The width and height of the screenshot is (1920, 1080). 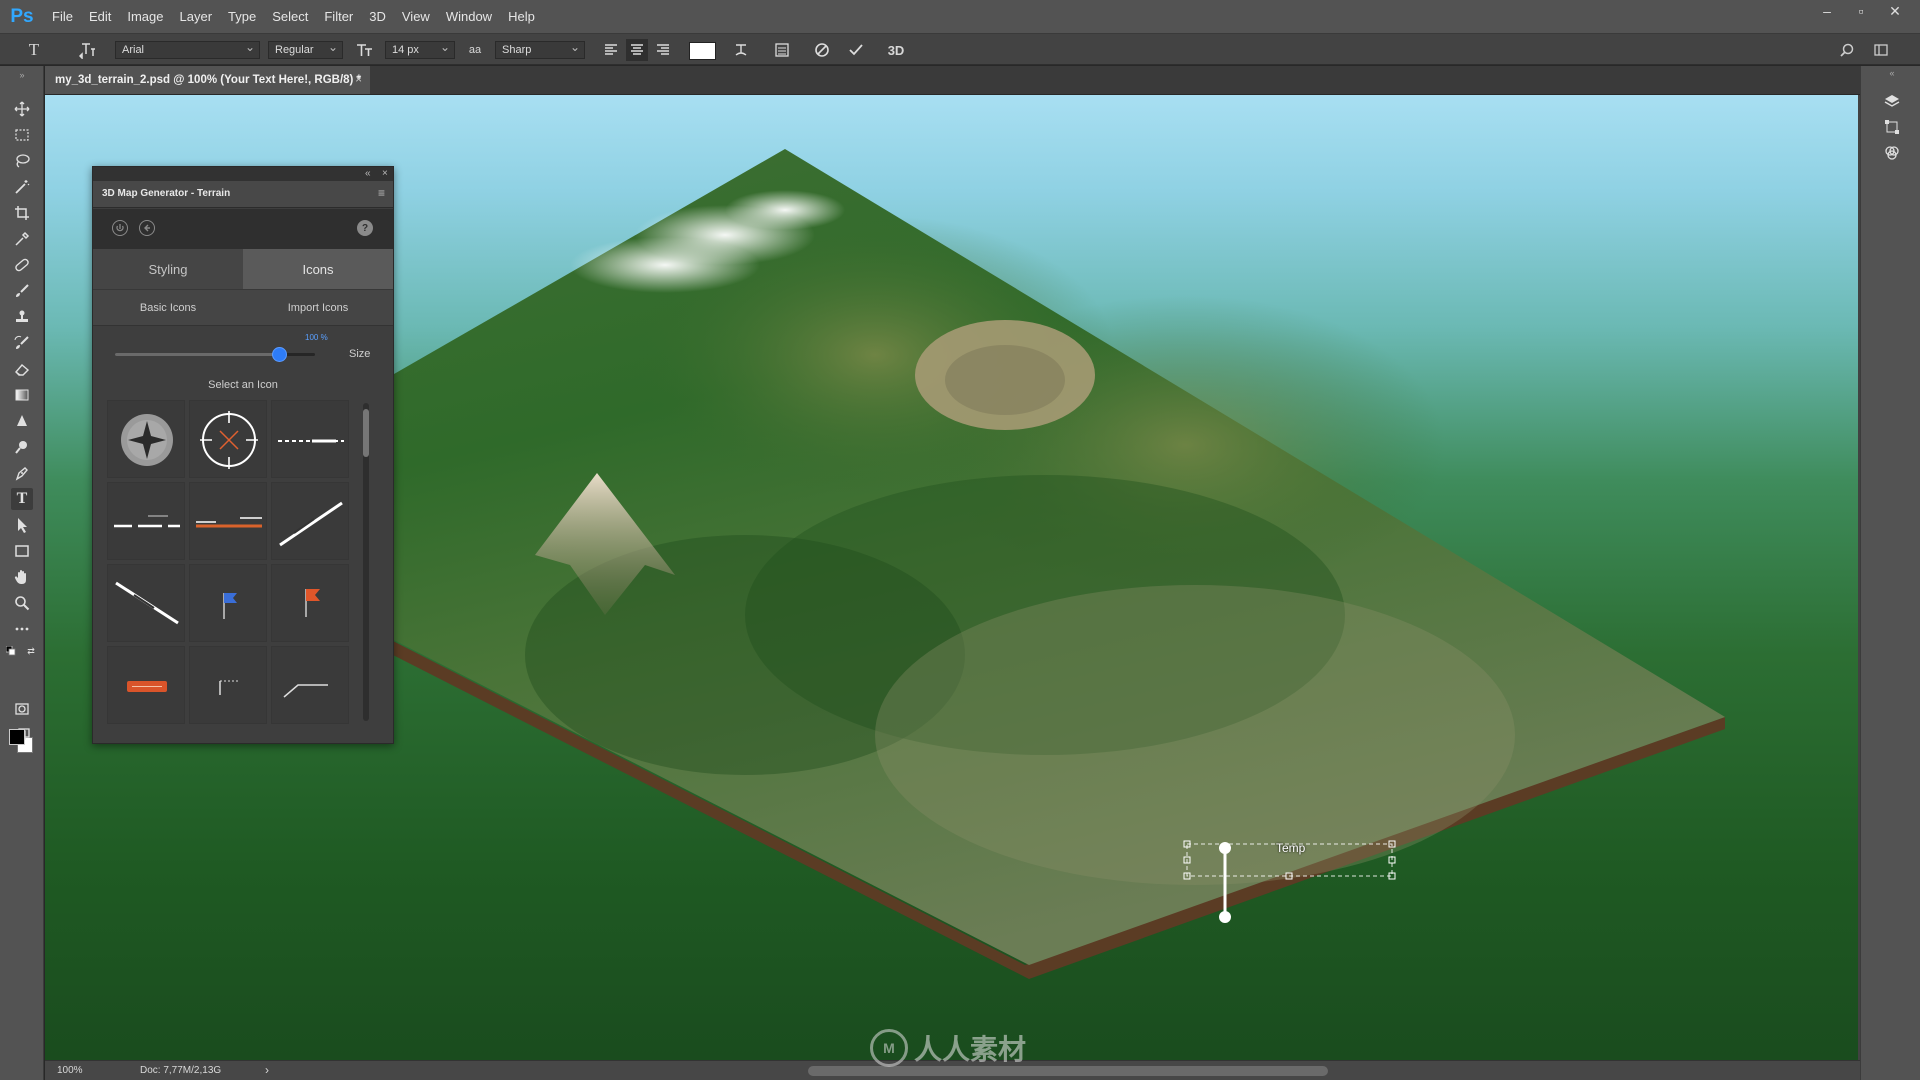 I want to click on character-panel-icon, so click(x=782, y=50).